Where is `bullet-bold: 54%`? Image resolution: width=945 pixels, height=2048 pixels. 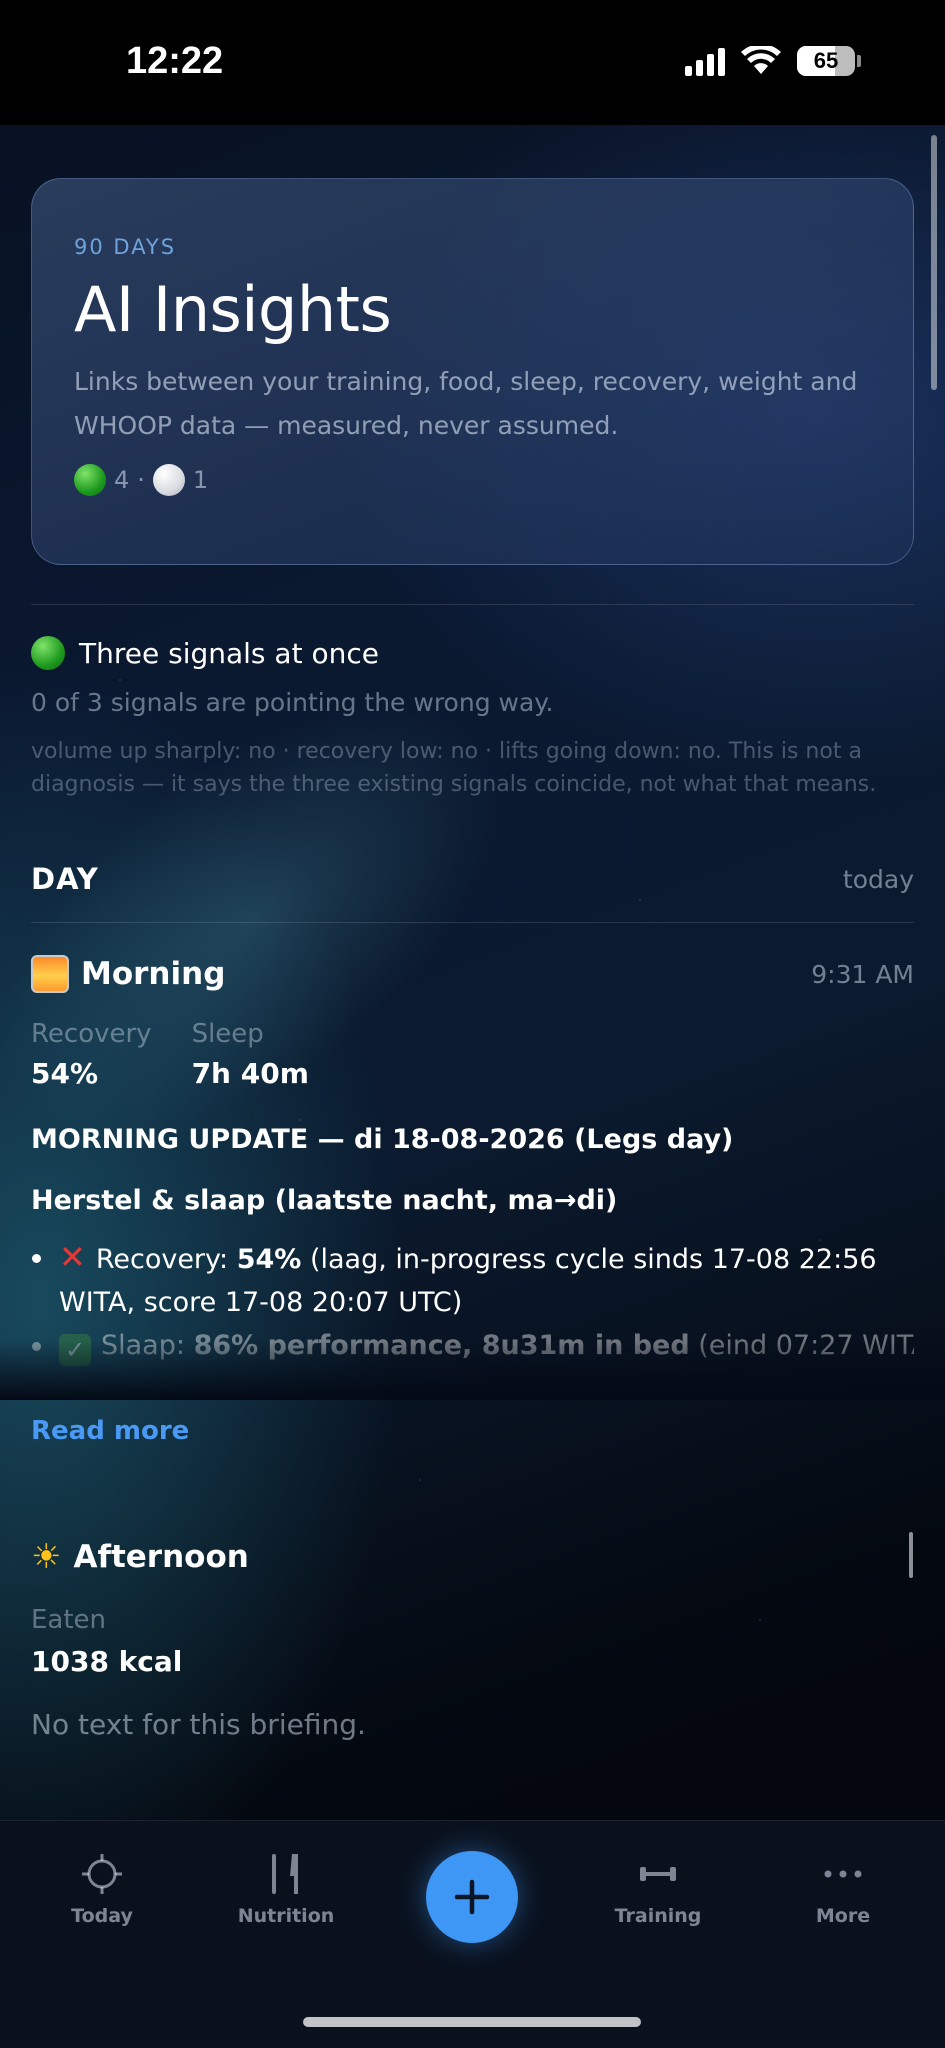
bullet-bold: 54% is located at coordinates (269, 1259).